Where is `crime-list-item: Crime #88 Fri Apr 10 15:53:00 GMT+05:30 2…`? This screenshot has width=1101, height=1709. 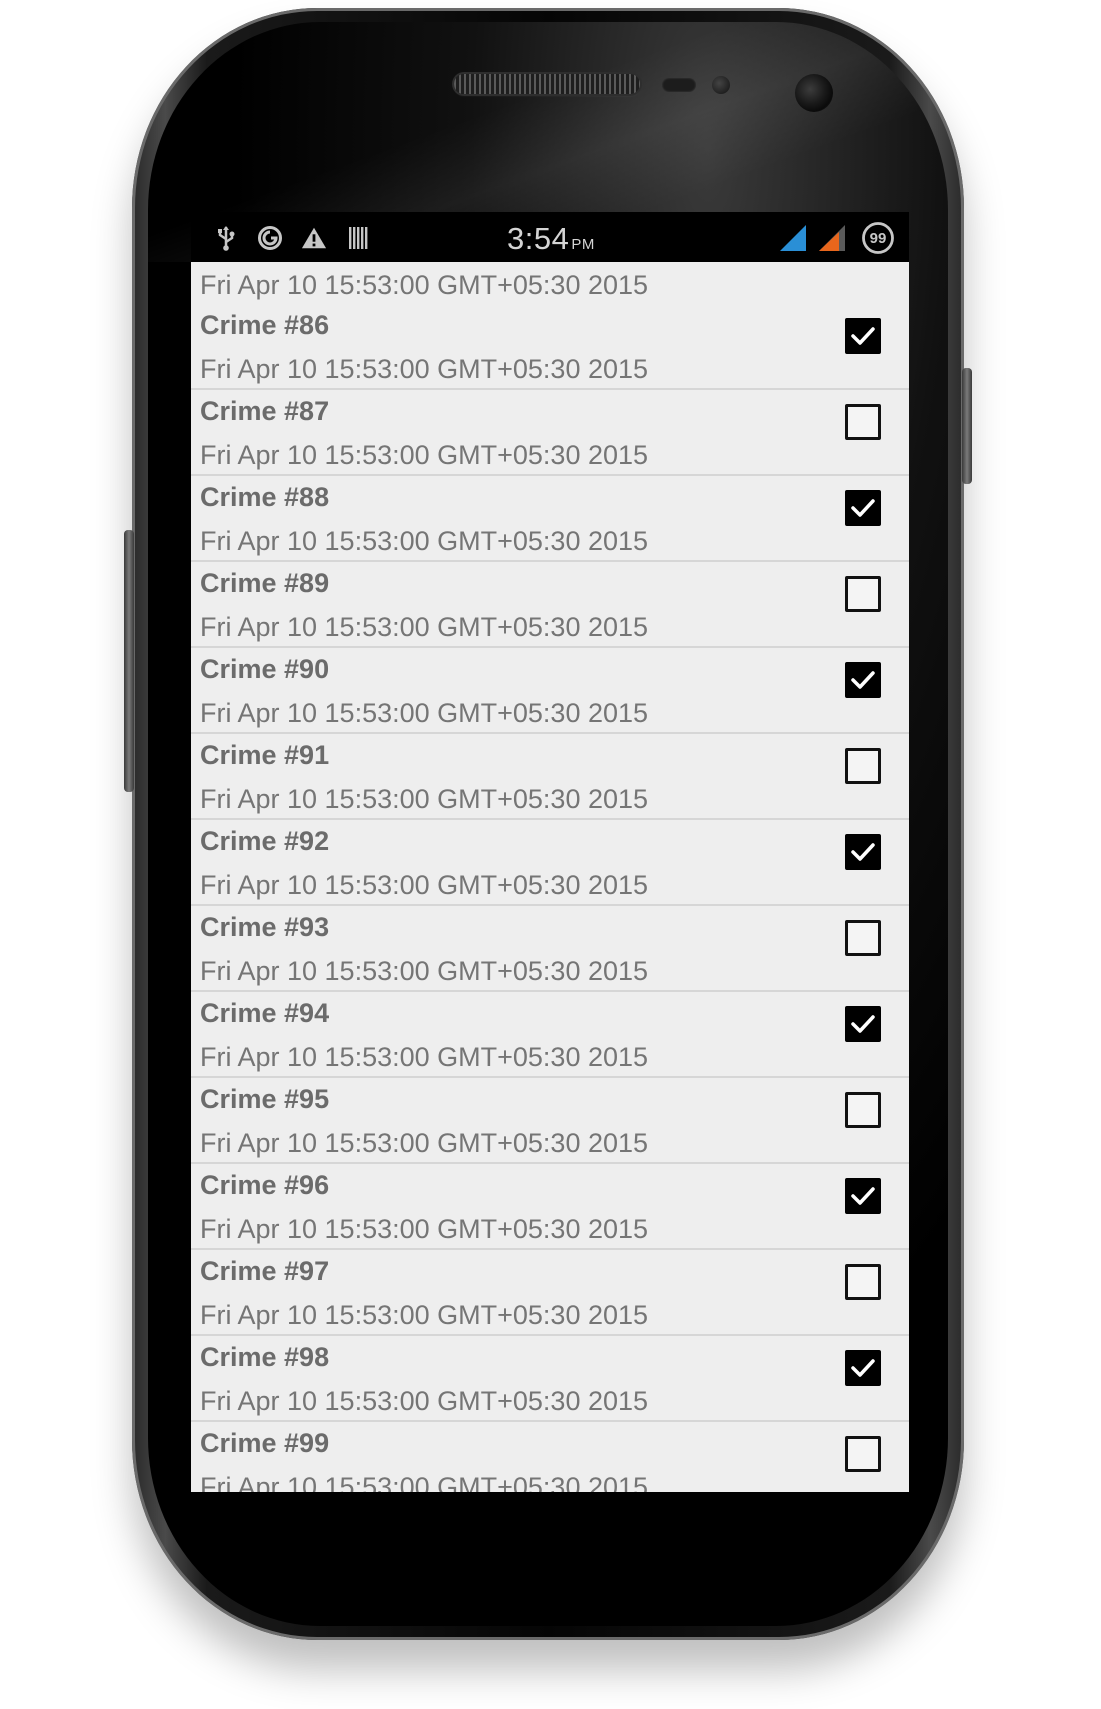
crime-list-item: Crime #88 Fri Apr 10 15:53:00 GMT+05:30 2… is located at coordinates (550, 519).